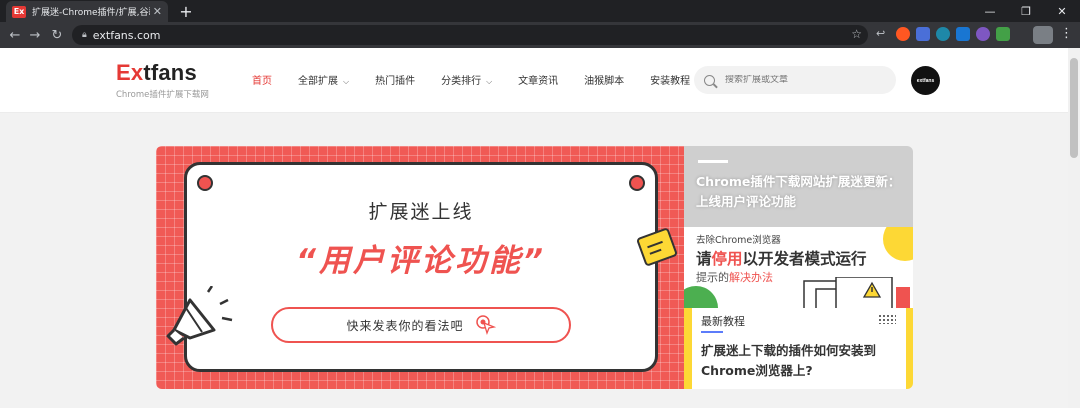 The height and width of the screenshot is (408, 1080). What do you see at coordinates (421, 261) in the screenshot?
I see `banner-headline: “用户评论功能”` at bounding box center [421, 261].